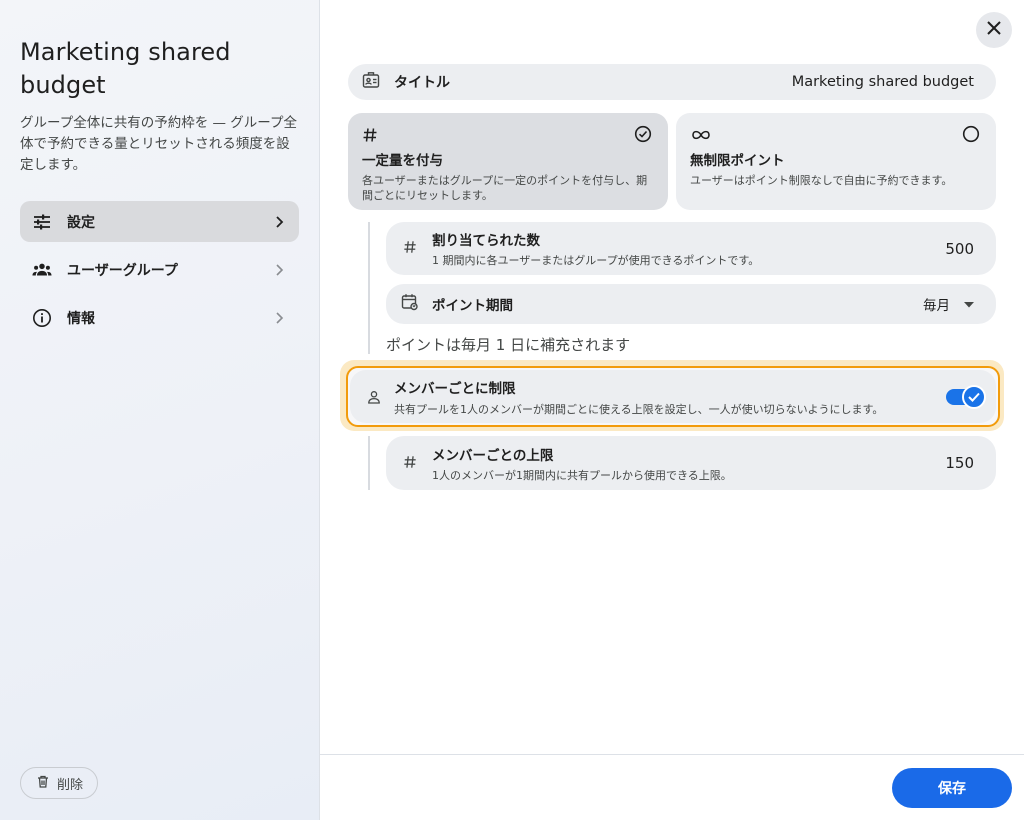 The image size is (1024, 820). Describe the element at coordinates (159, 221) in the screenshot. I see `sidebar-item-settings: 設定` at that location.